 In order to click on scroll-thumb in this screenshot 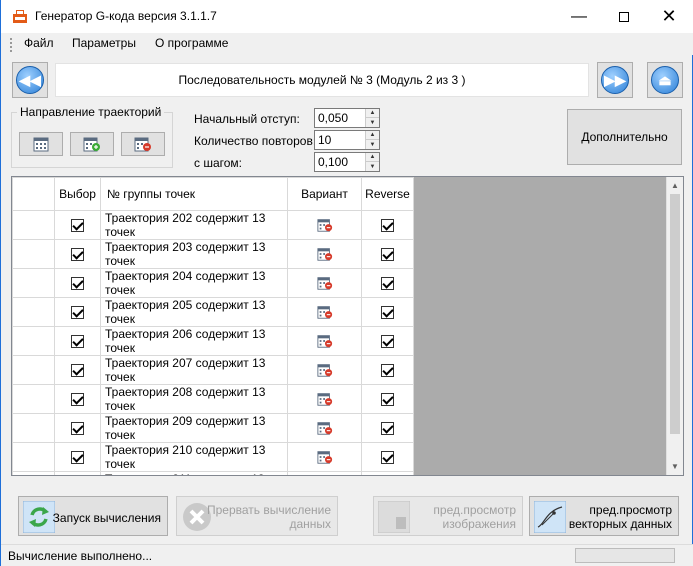, I will do `click(675, 314)`.